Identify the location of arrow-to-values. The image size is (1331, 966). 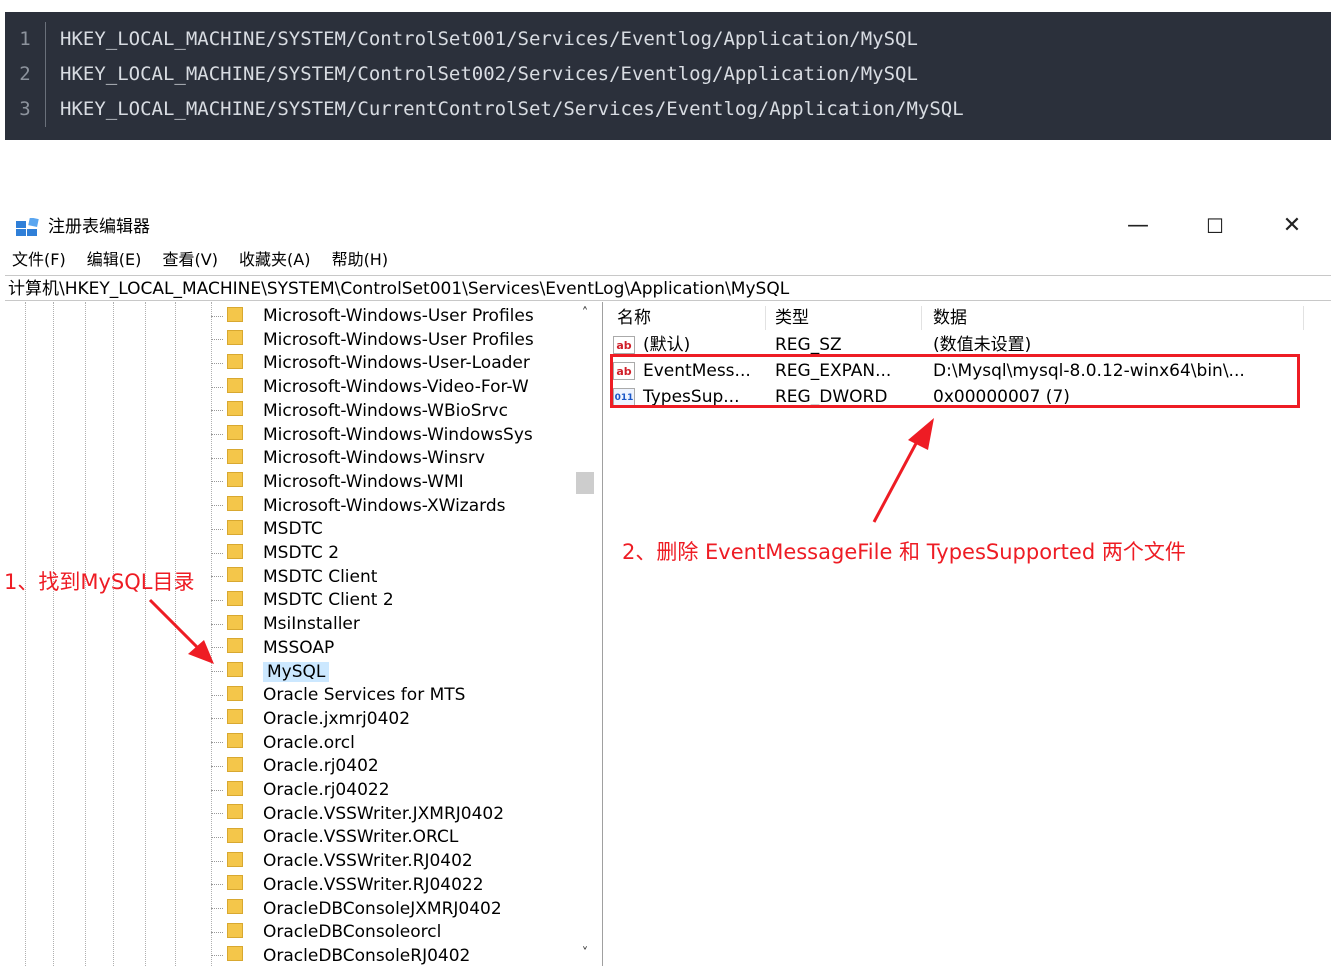
(903, 470).